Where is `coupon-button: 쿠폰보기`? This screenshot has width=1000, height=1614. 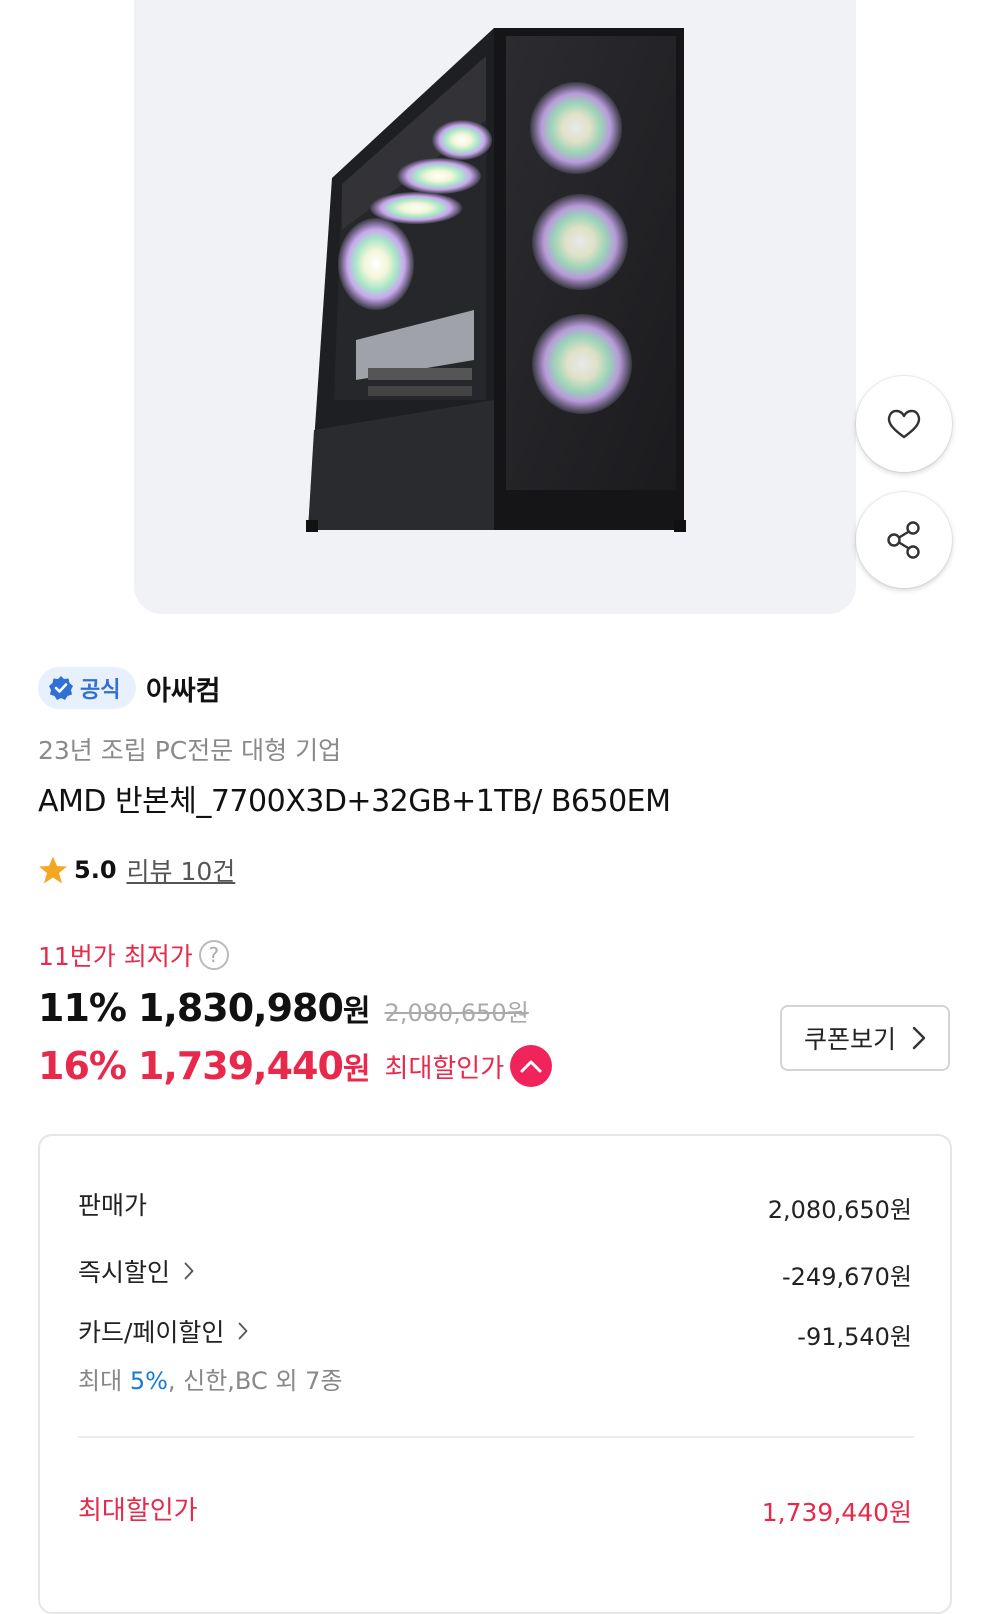 coupon-button: 쿠폰보기 is located at coordinates (865, 1038).